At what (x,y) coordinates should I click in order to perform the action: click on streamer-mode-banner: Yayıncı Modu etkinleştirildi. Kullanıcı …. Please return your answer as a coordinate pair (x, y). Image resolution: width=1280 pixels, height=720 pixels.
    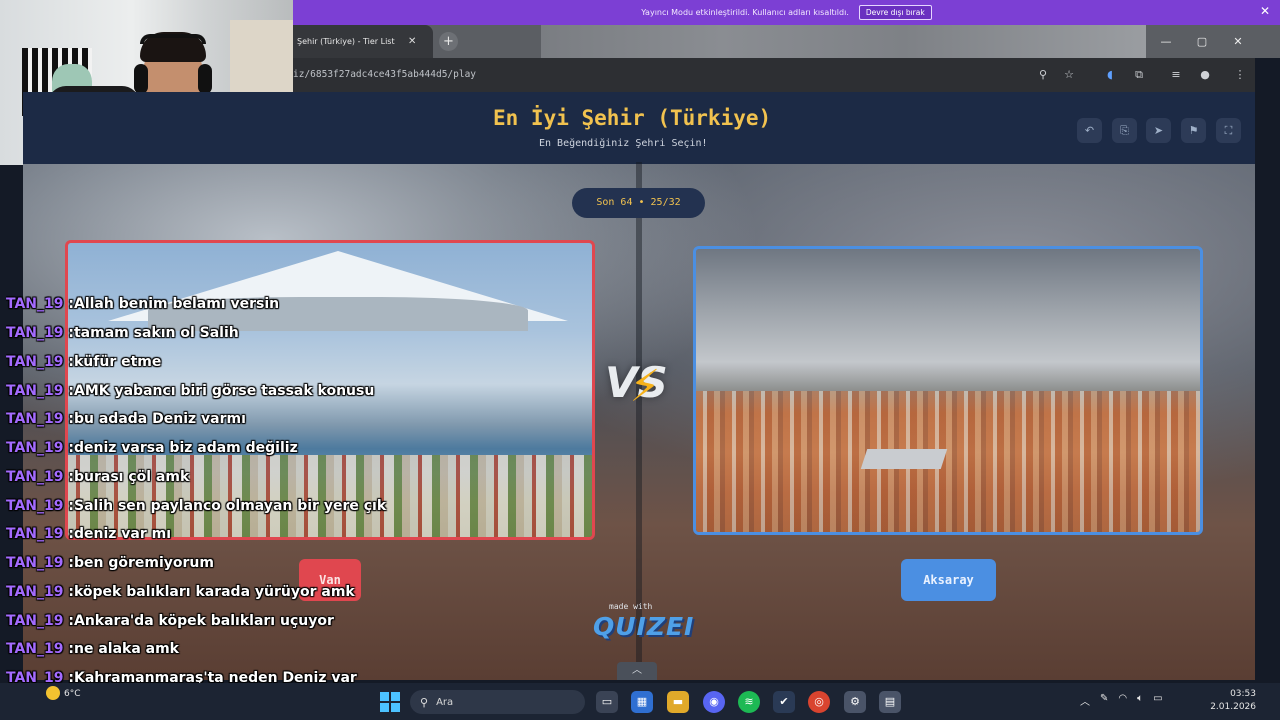
    Looking at the image, I should click on (786, 12).